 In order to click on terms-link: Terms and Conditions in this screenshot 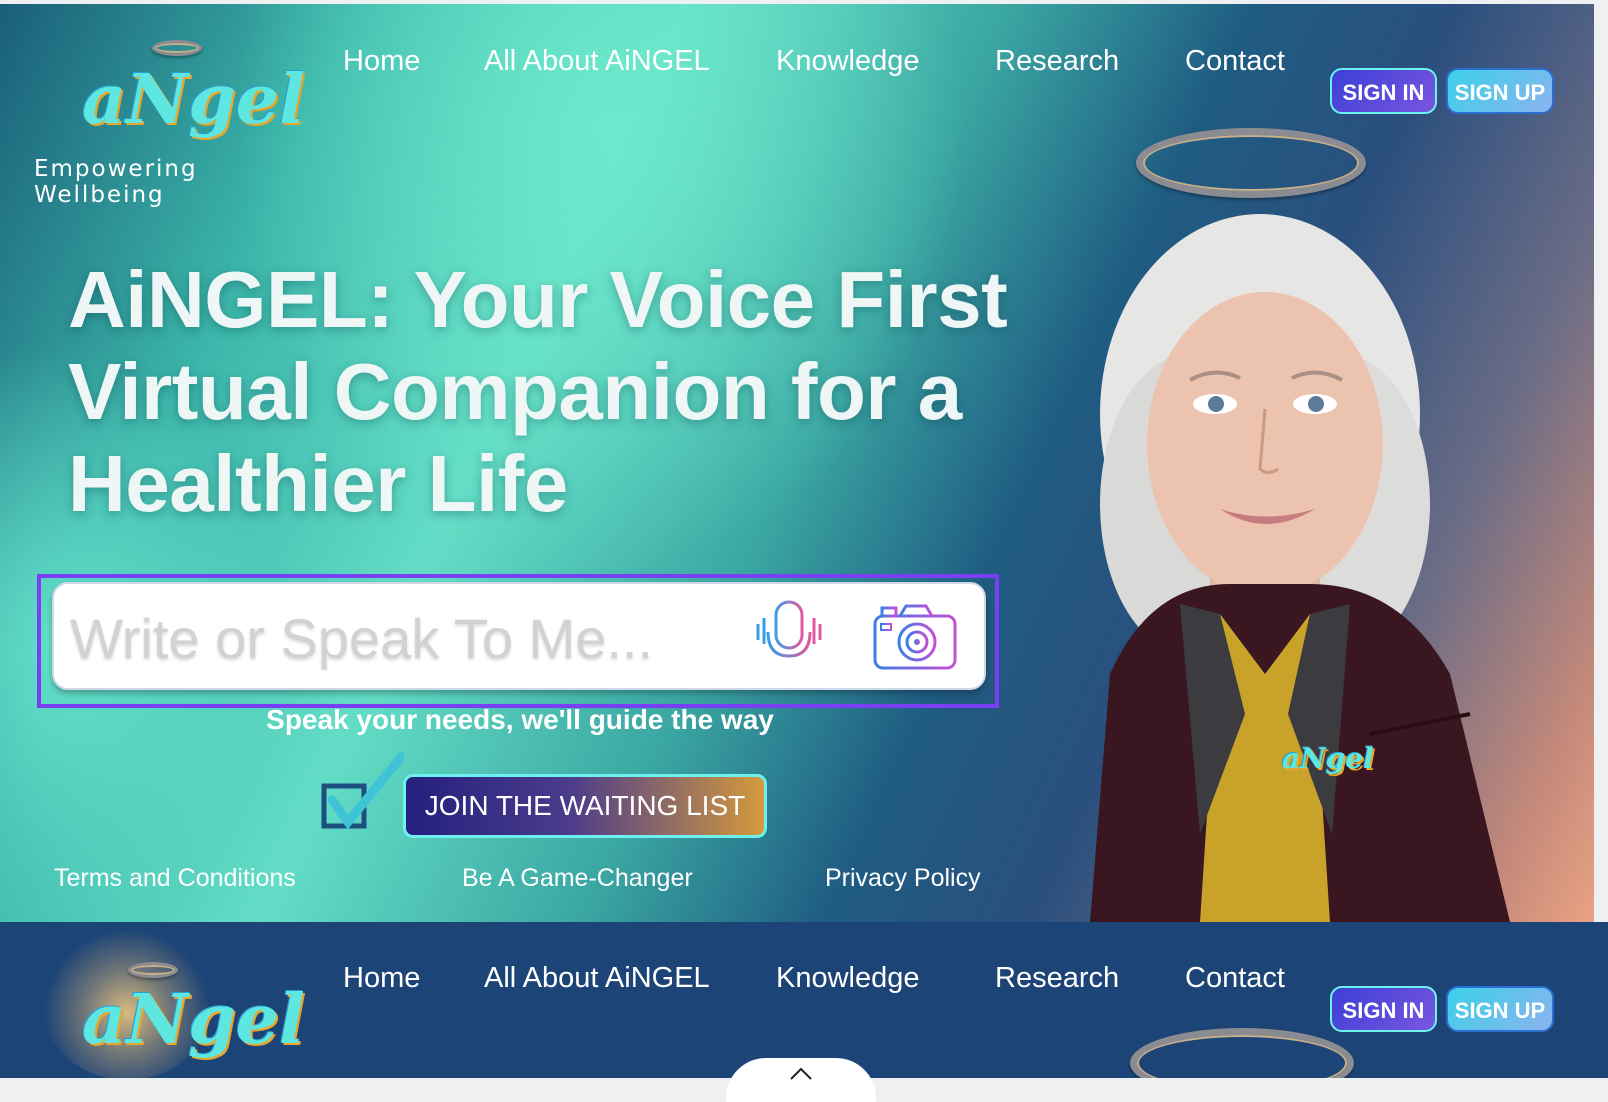, I will do `click(175, 878)`.